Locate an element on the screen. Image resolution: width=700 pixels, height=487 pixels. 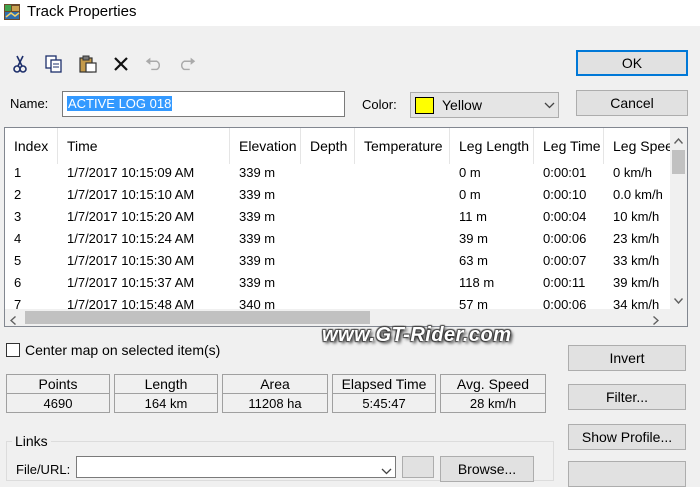
cell-leg-time: 0:00:07 is located at coordinates (565, 260).